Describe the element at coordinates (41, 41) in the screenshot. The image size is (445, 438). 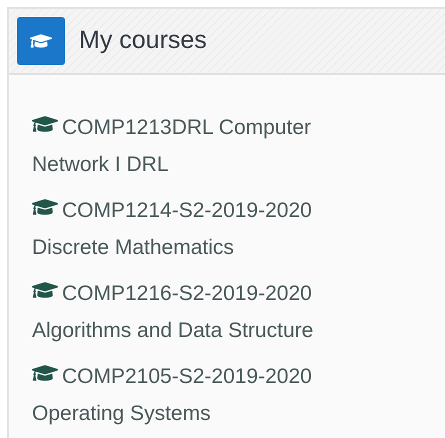
I see `graduation-cap-icon` at that location.